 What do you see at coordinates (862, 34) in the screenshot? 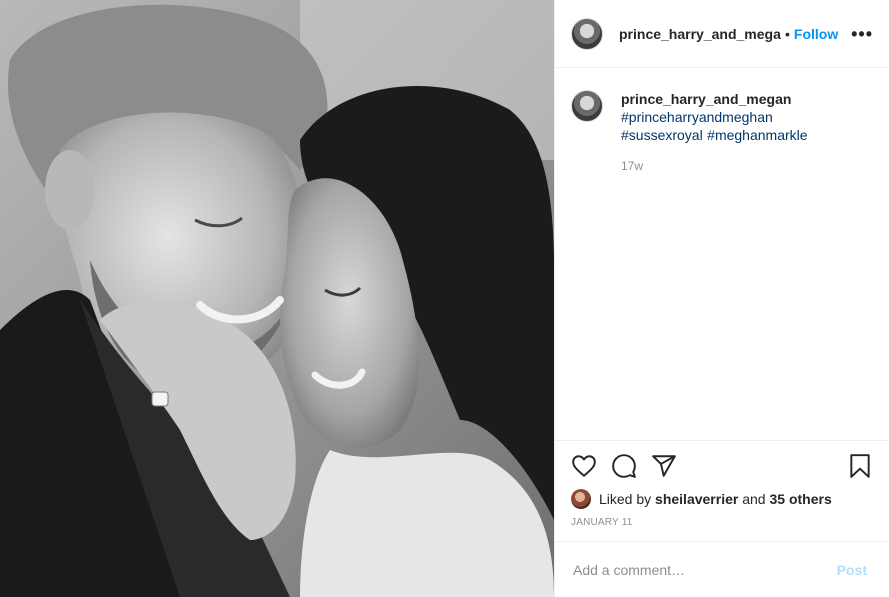
I see `more-options-icon: •••` at bounding box center [862, 34].